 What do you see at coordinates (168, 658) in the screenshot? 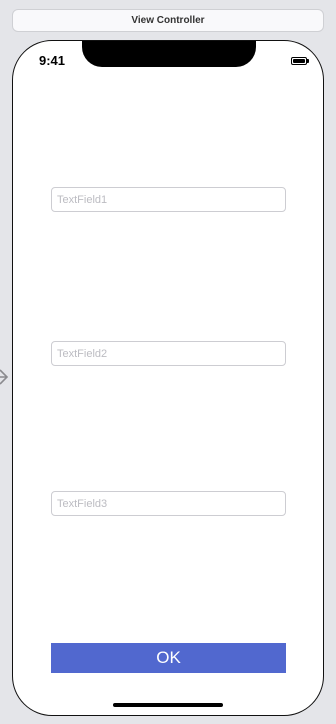
I see `ok-button: OK` at bounding box center [168, 658].